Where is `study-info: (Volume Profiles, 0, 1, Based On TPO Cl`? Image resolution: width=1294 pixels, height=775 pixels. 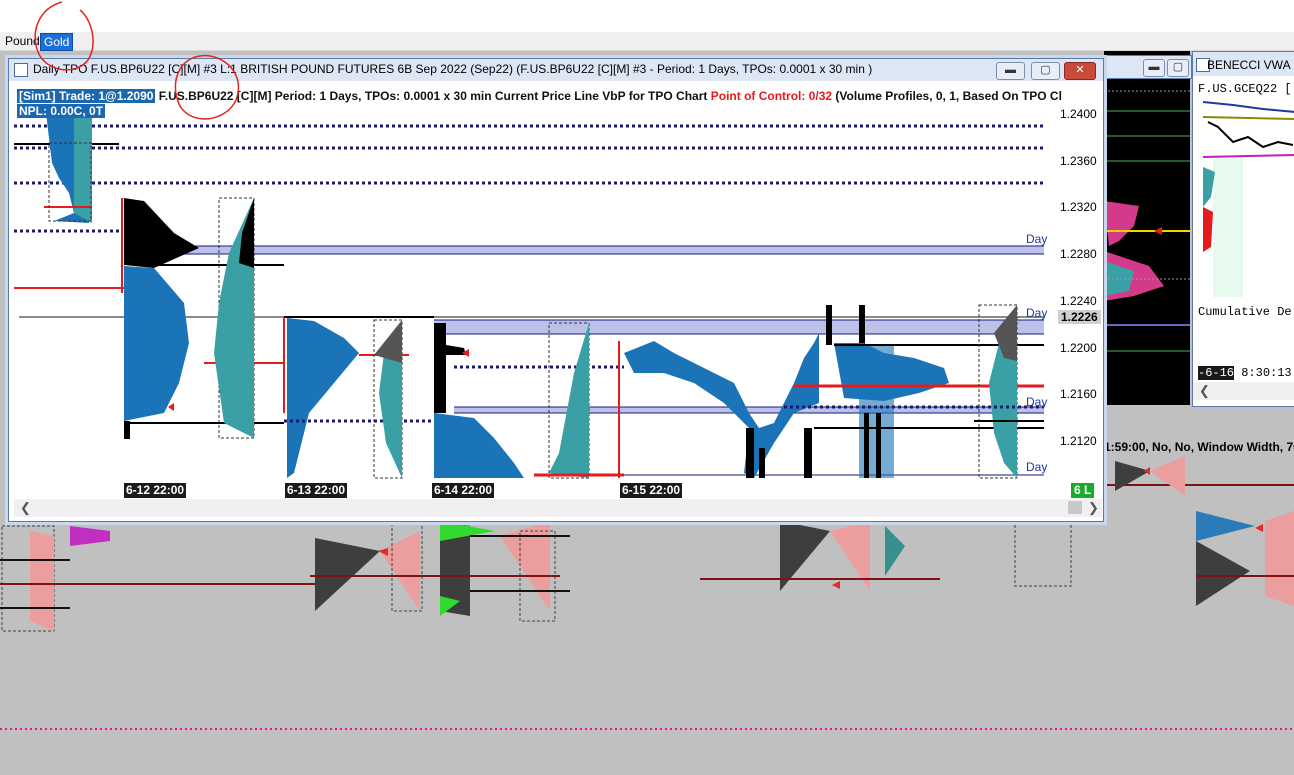
study-info: (Volume Profiles, 0, 1, Based On TPO Cl is located at coordinates (948, 96).